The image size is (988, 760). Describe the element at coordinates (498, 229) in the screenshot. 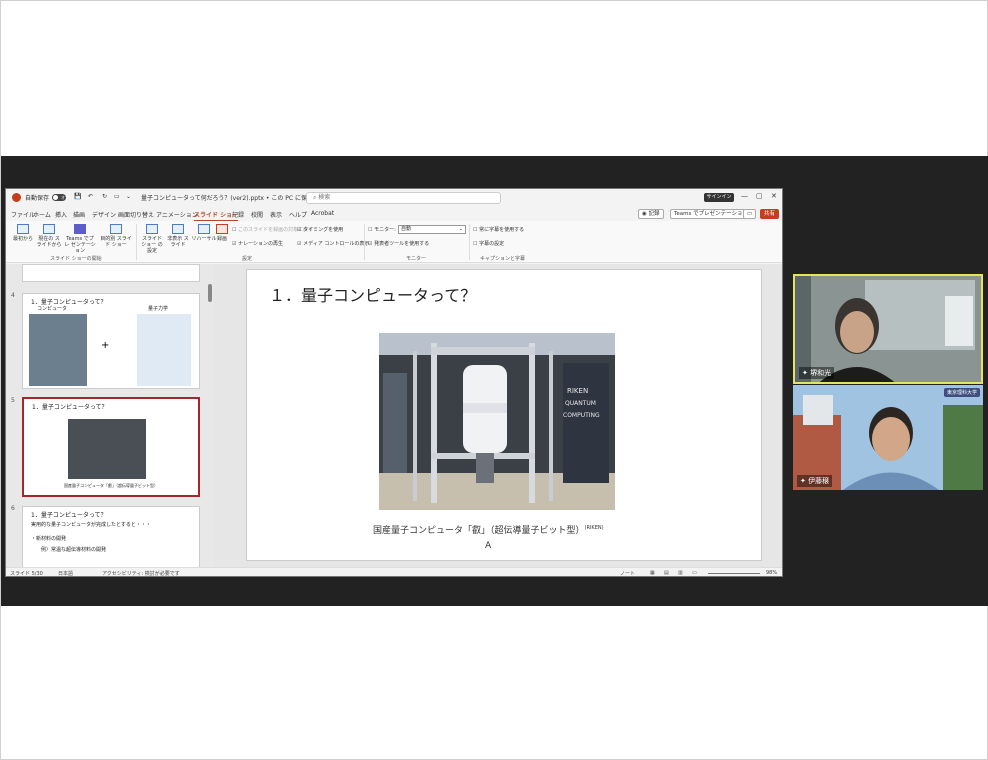

I see `always-subtitles-checkbox: 常に字幕を使用する` at that location.